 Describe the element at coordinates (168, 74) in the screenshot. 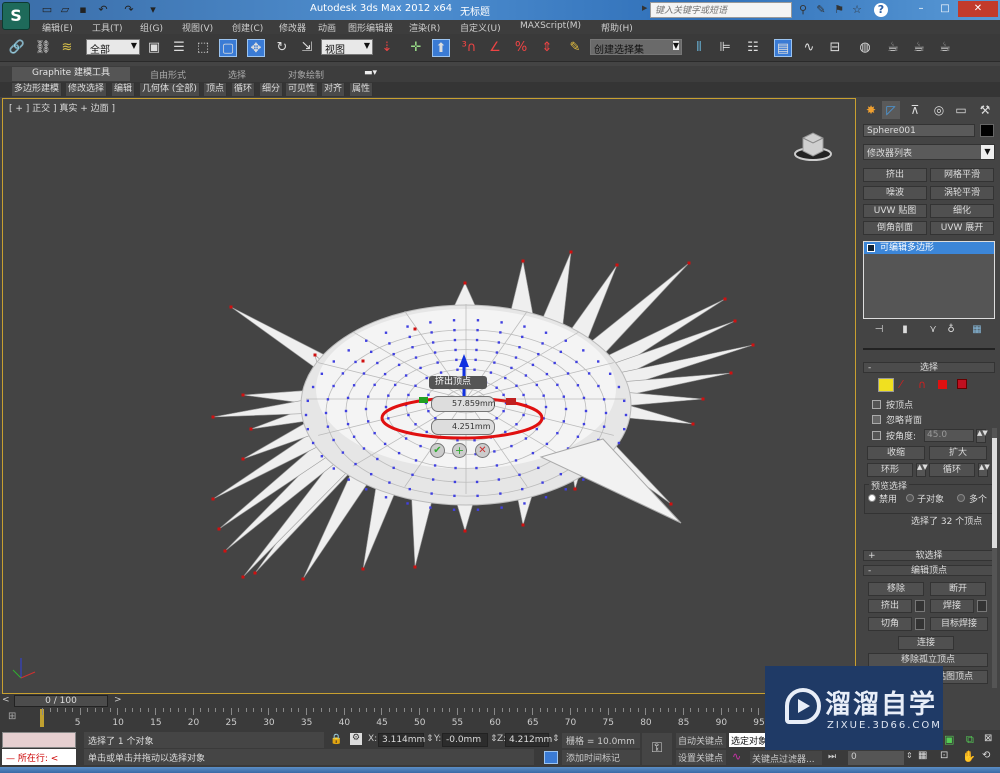

I see `tab-freeform: 自由形式` at that location.